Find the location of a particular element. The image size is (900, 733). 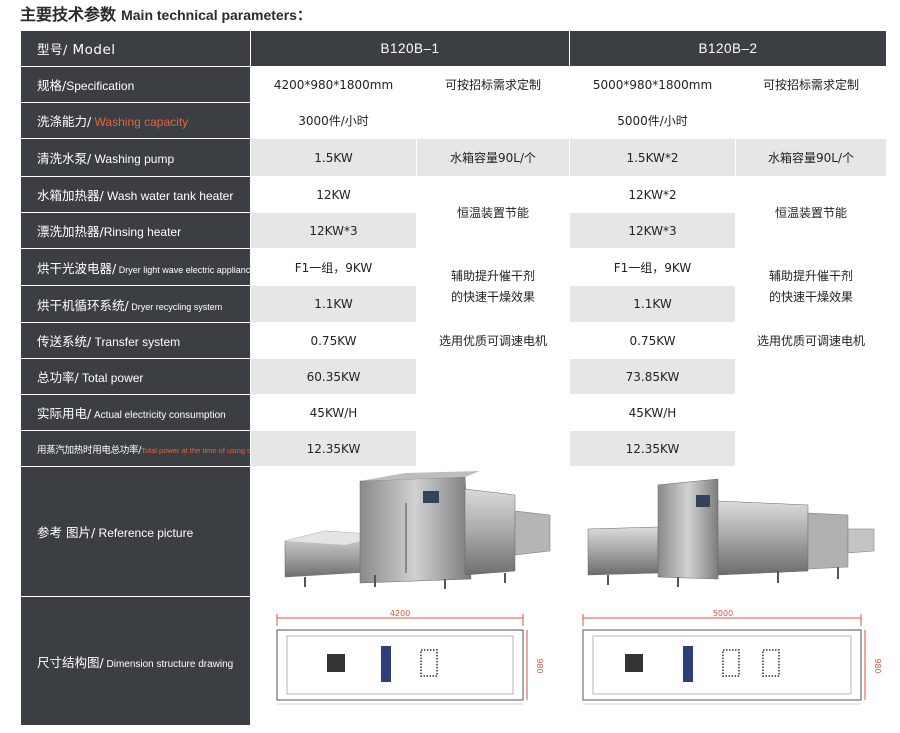

label-total-power: 总功率/ Total power is located at coordinates (135, 376).